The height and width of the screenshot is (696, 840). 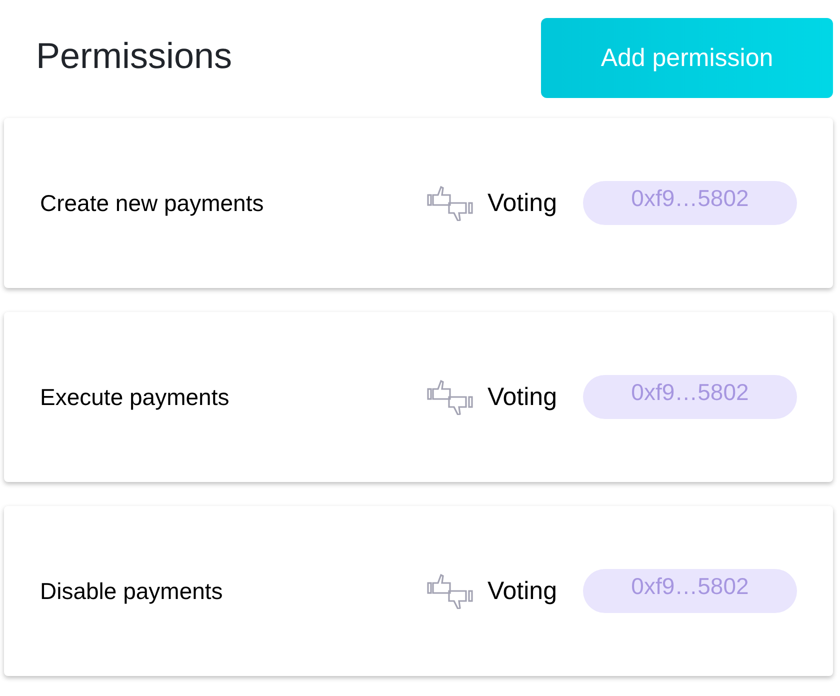 What do you see at coordinates (135, 397) in the screenshot?
I see `permission-action: Execute payments` at bounding box center [135, 397].